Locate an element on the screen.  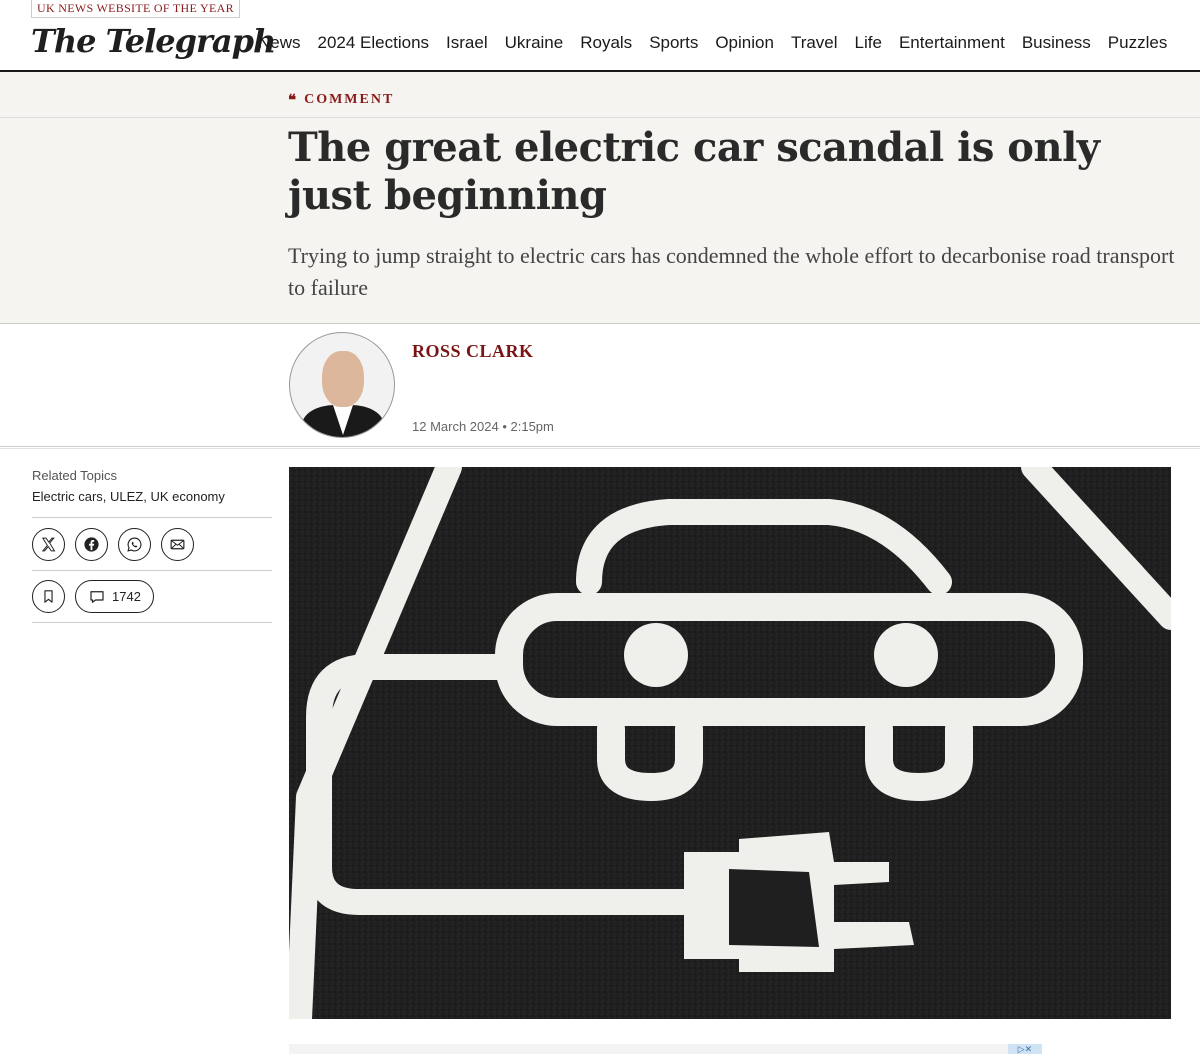
award-badge: UK NEWS WEBSITE OF THE YEAR is located at coordinates (135, 9).